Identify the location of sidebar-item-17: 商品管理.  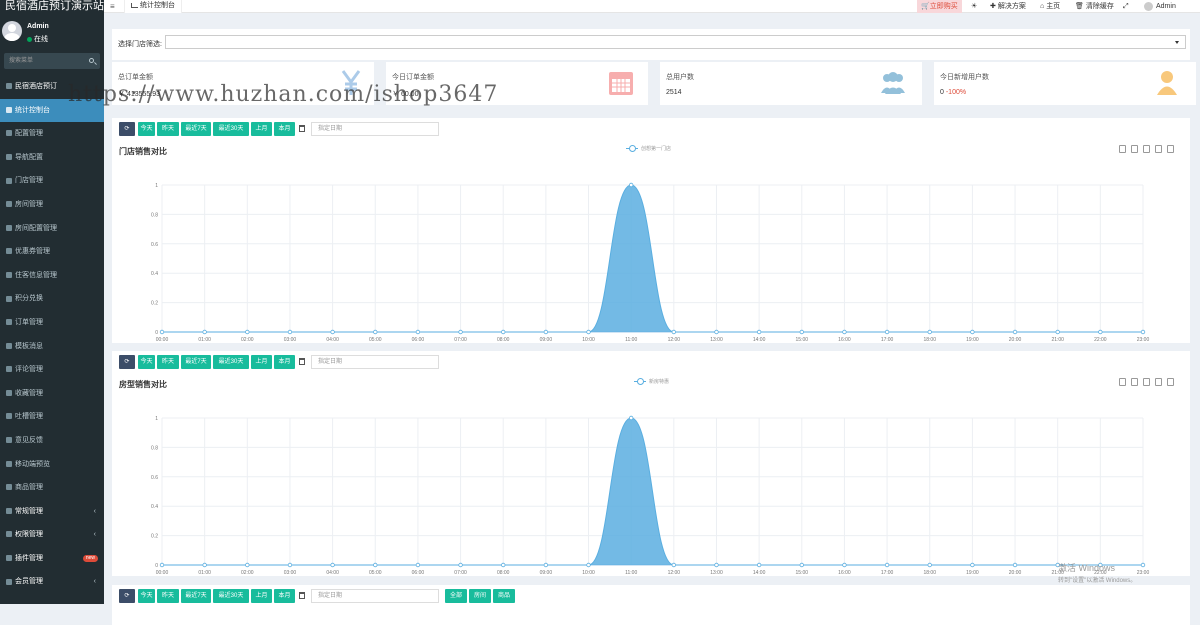
(52, 488).